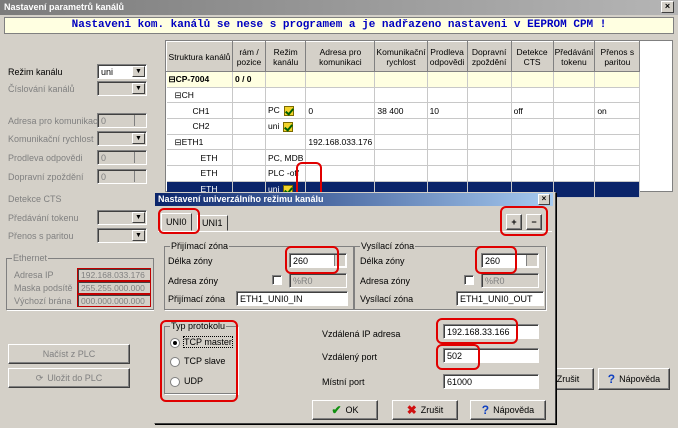 The height and width of the screenshot is (428, 678). What do you see at coordinates (114, 274) in the screenshot?
I see `adresa-ip-input: 192.168.033.176` at bounding box center [114, 274].